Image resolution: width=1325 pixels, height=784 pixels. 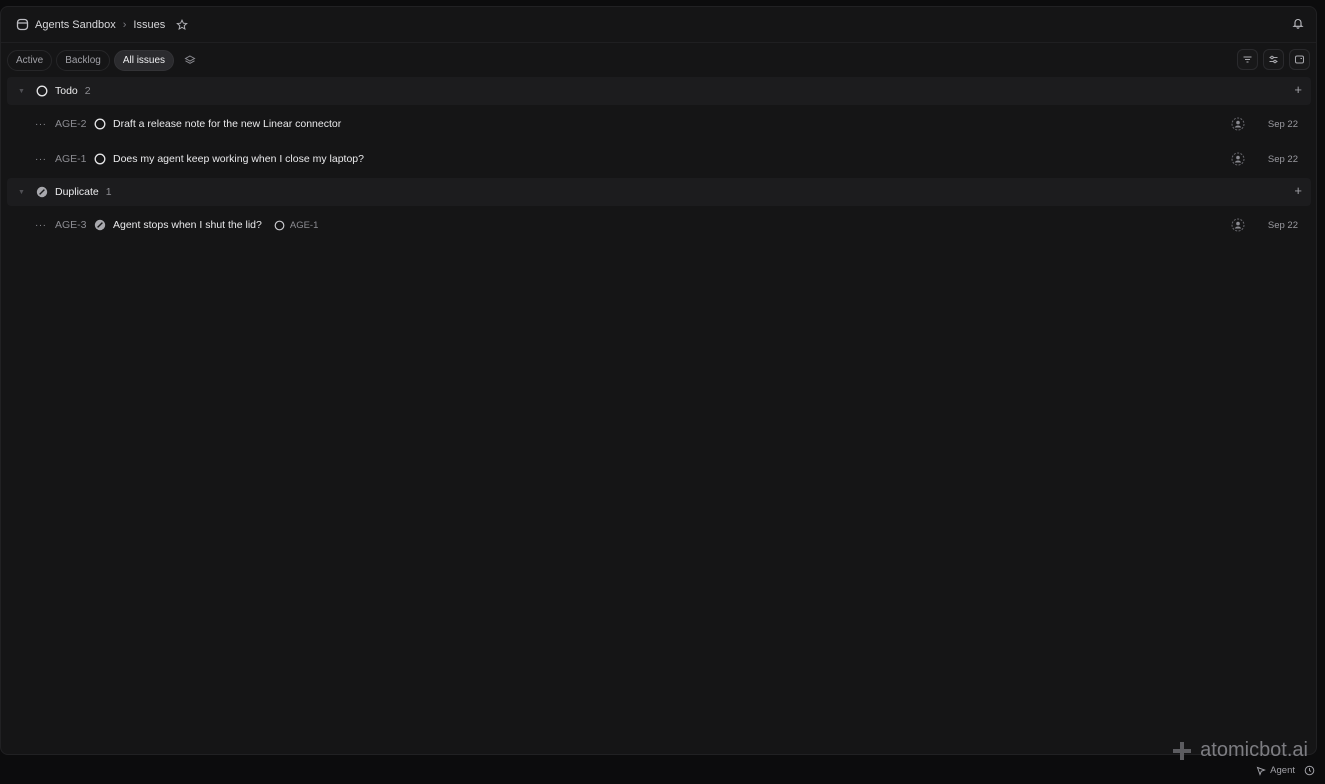 I want to click on footer-area: atomicbot.ai Agent, so click(x=1225, y=761).